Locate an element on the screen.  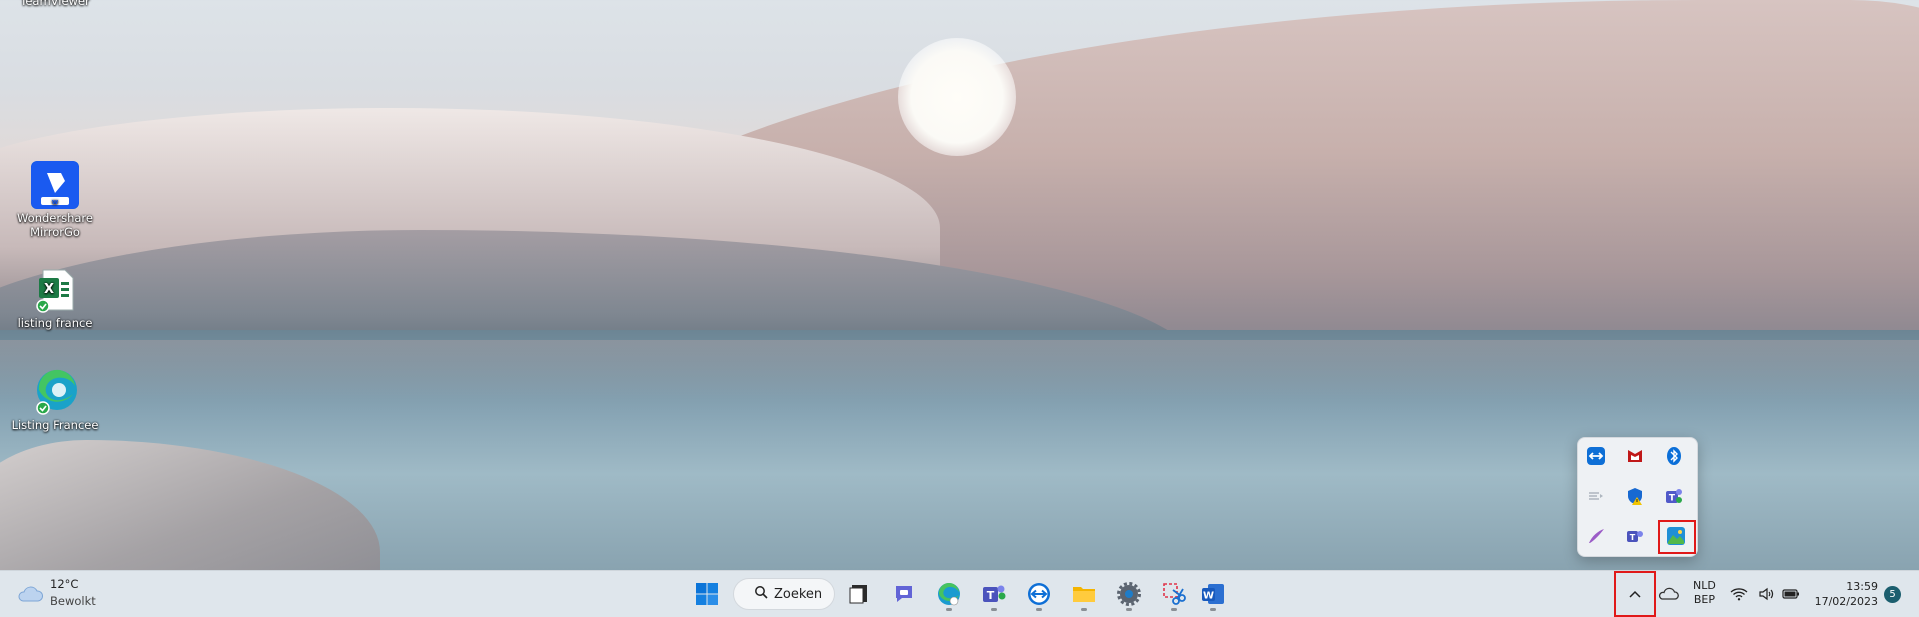
desktop-icon-mirrorgo: w Wondershare MirrorGo is located at coordinates (55, 200).